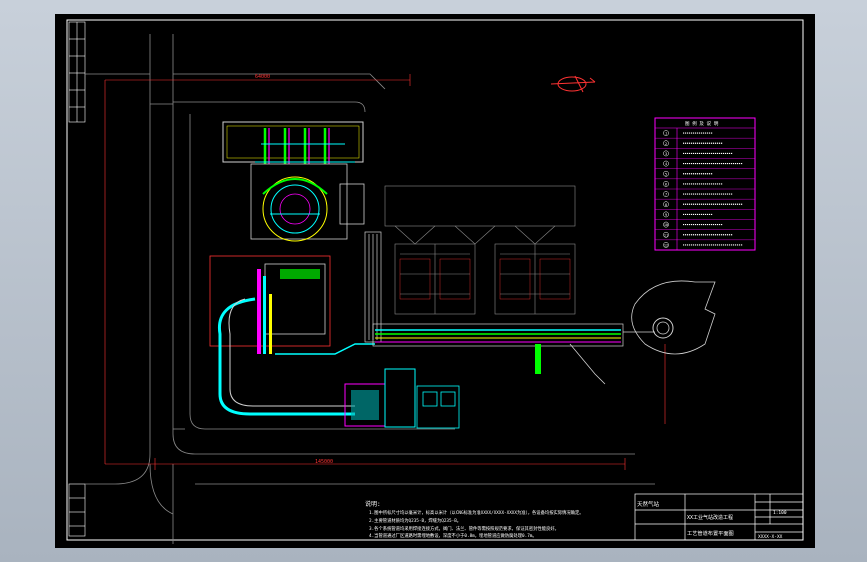 The image size is (867, 562). I want to click on grey-structures, so click(480, 250).